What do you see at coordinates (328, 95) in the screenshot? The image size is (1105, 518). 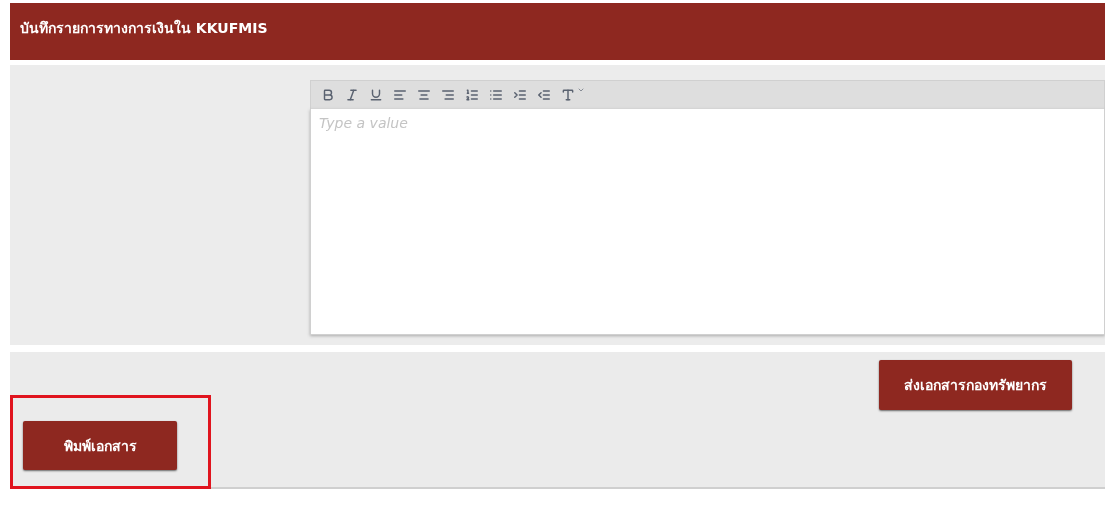 I see `bold-icon` at bounding box center [328, 95].